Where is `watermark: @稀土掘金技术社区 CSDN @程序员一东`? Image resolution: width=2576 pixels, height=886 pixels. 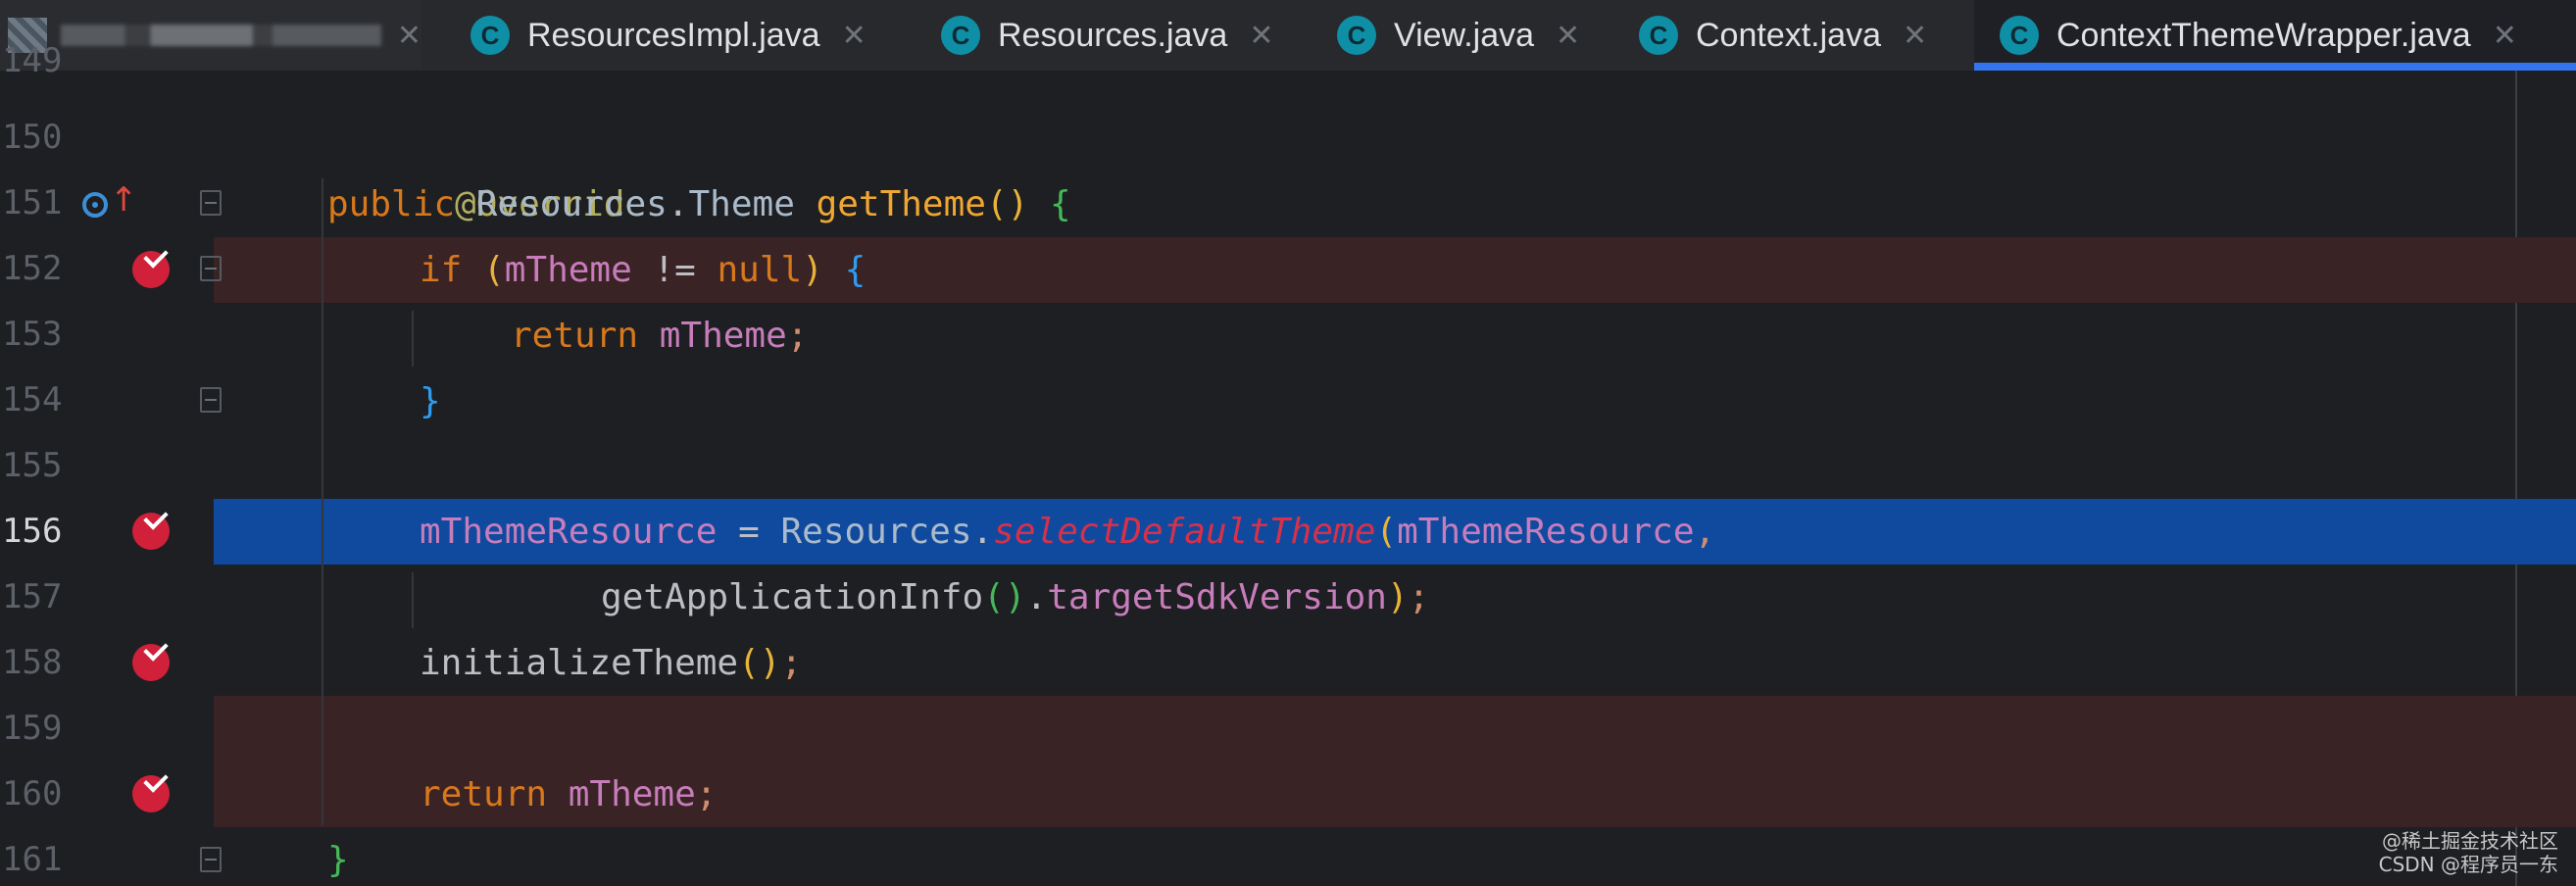 watermark: @稀土掘金技术社区 CSDN @程序员一东 is located at coordinates (2468, 852).